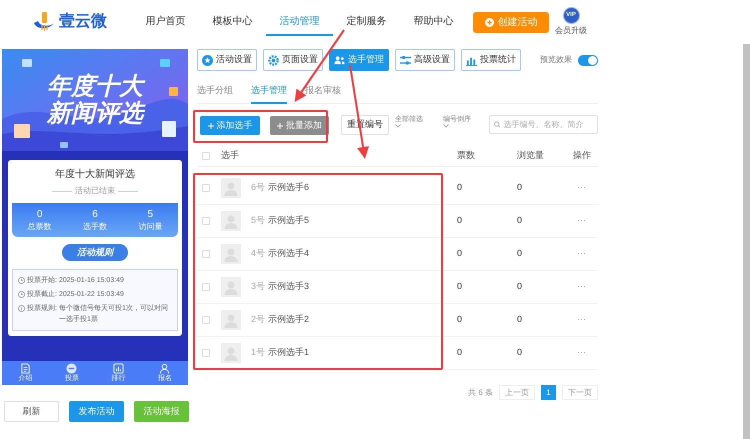  I want to click on gear-icon, so click(273, 60).